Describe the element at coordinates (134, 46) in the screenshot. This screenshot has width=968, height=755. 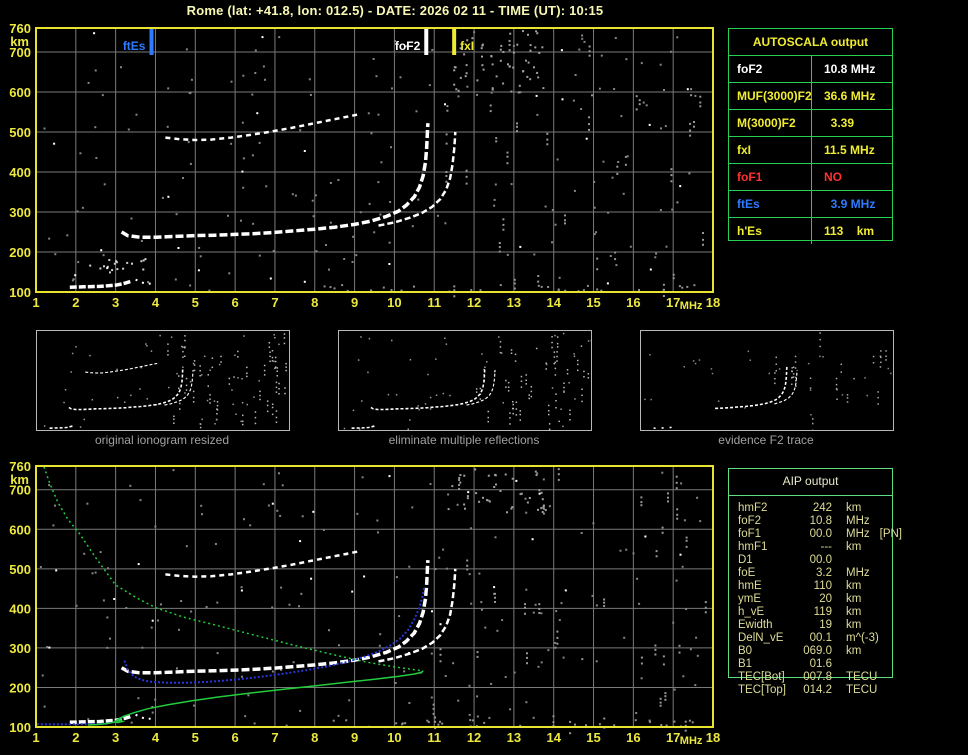
I see `marker-label-ftEs: ftEs` at that location.